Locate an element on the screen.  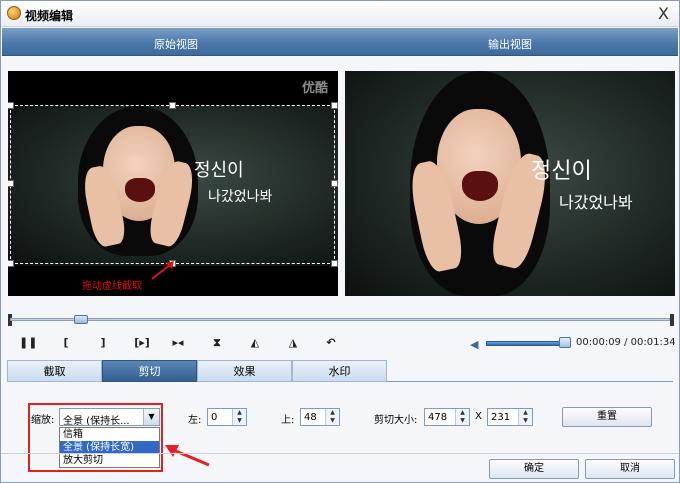
crop-handle-right is located at coordinates (334, 183).